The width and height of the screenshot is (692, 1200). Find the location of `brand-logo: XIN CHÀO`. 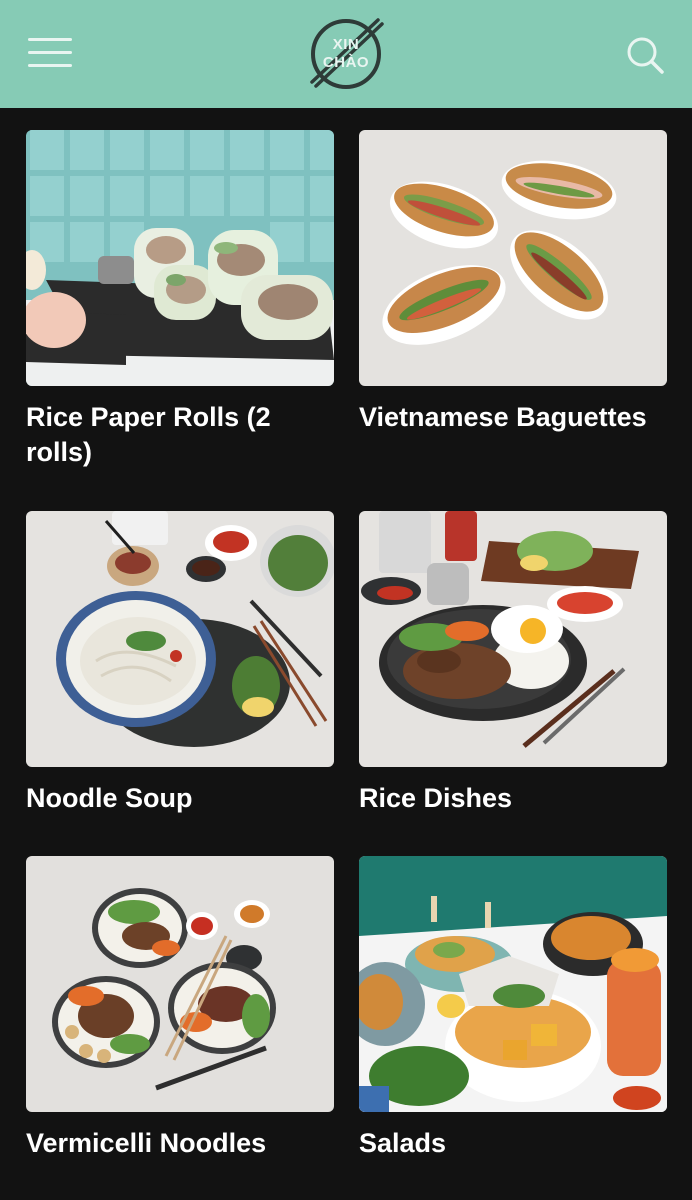

brand-logo: XIN CHÀO is located at coordinates (346, 54).